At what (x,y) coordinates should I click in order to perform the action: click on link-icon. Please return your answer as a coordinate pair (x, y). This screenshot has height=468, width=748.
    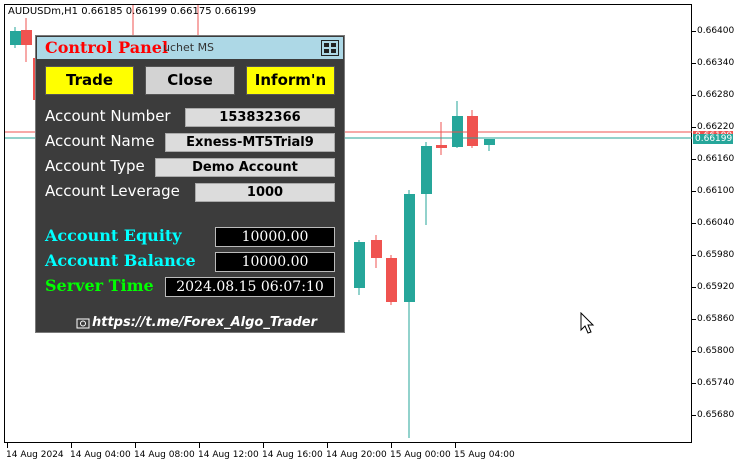
    Looking at the image, I should click on (83, 323).